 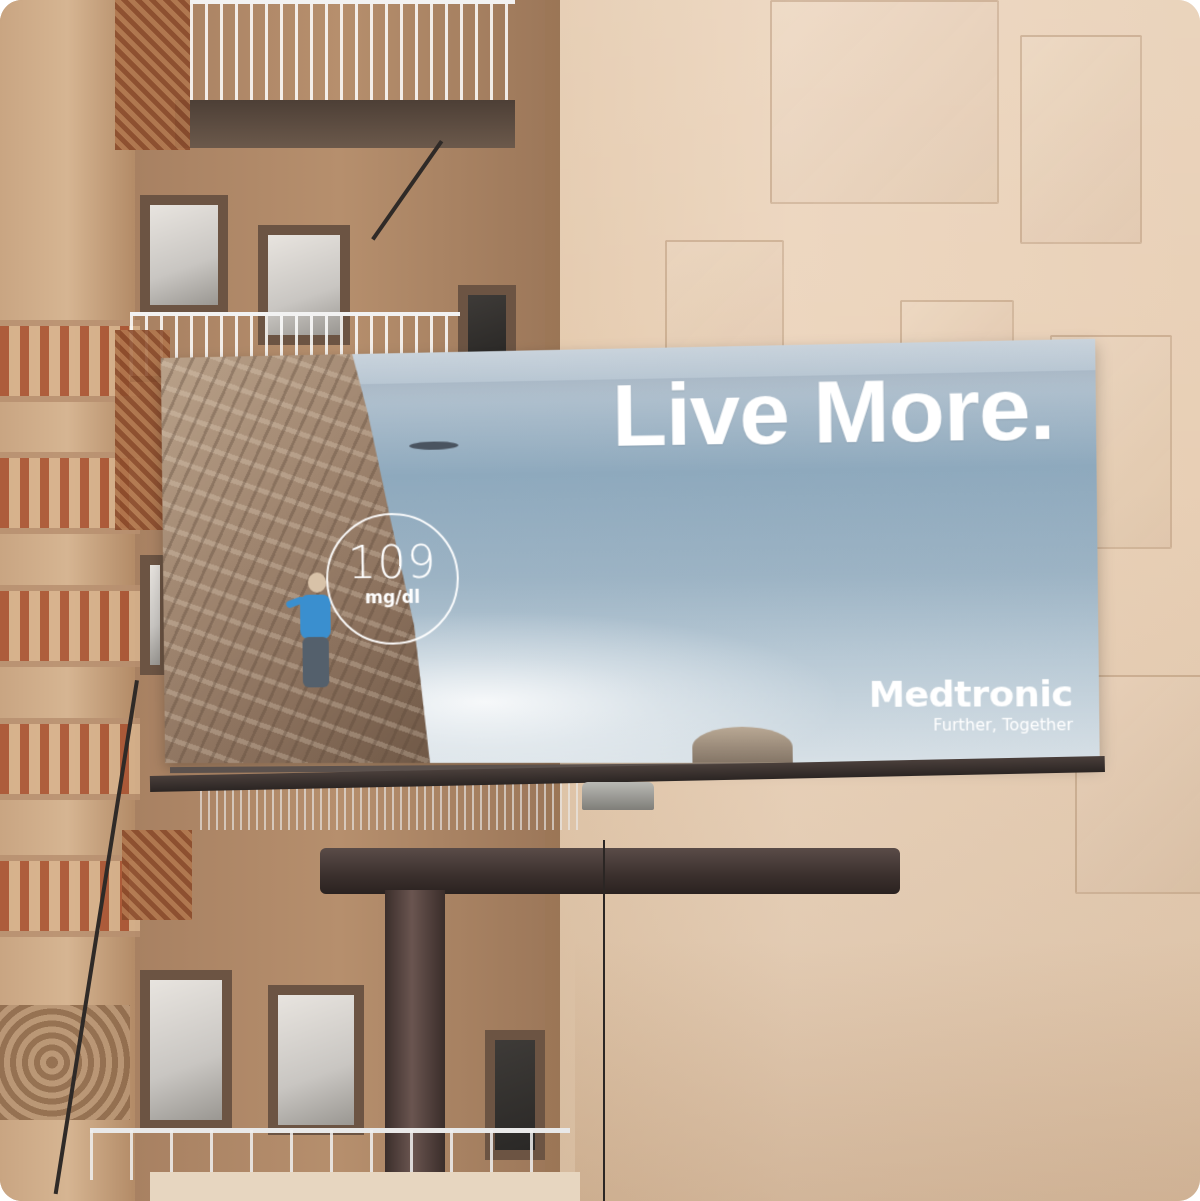 What do you see at coordinates (315, 617) in the screenshot?
I see `climber-shirt` at bounding box center [315, 617].